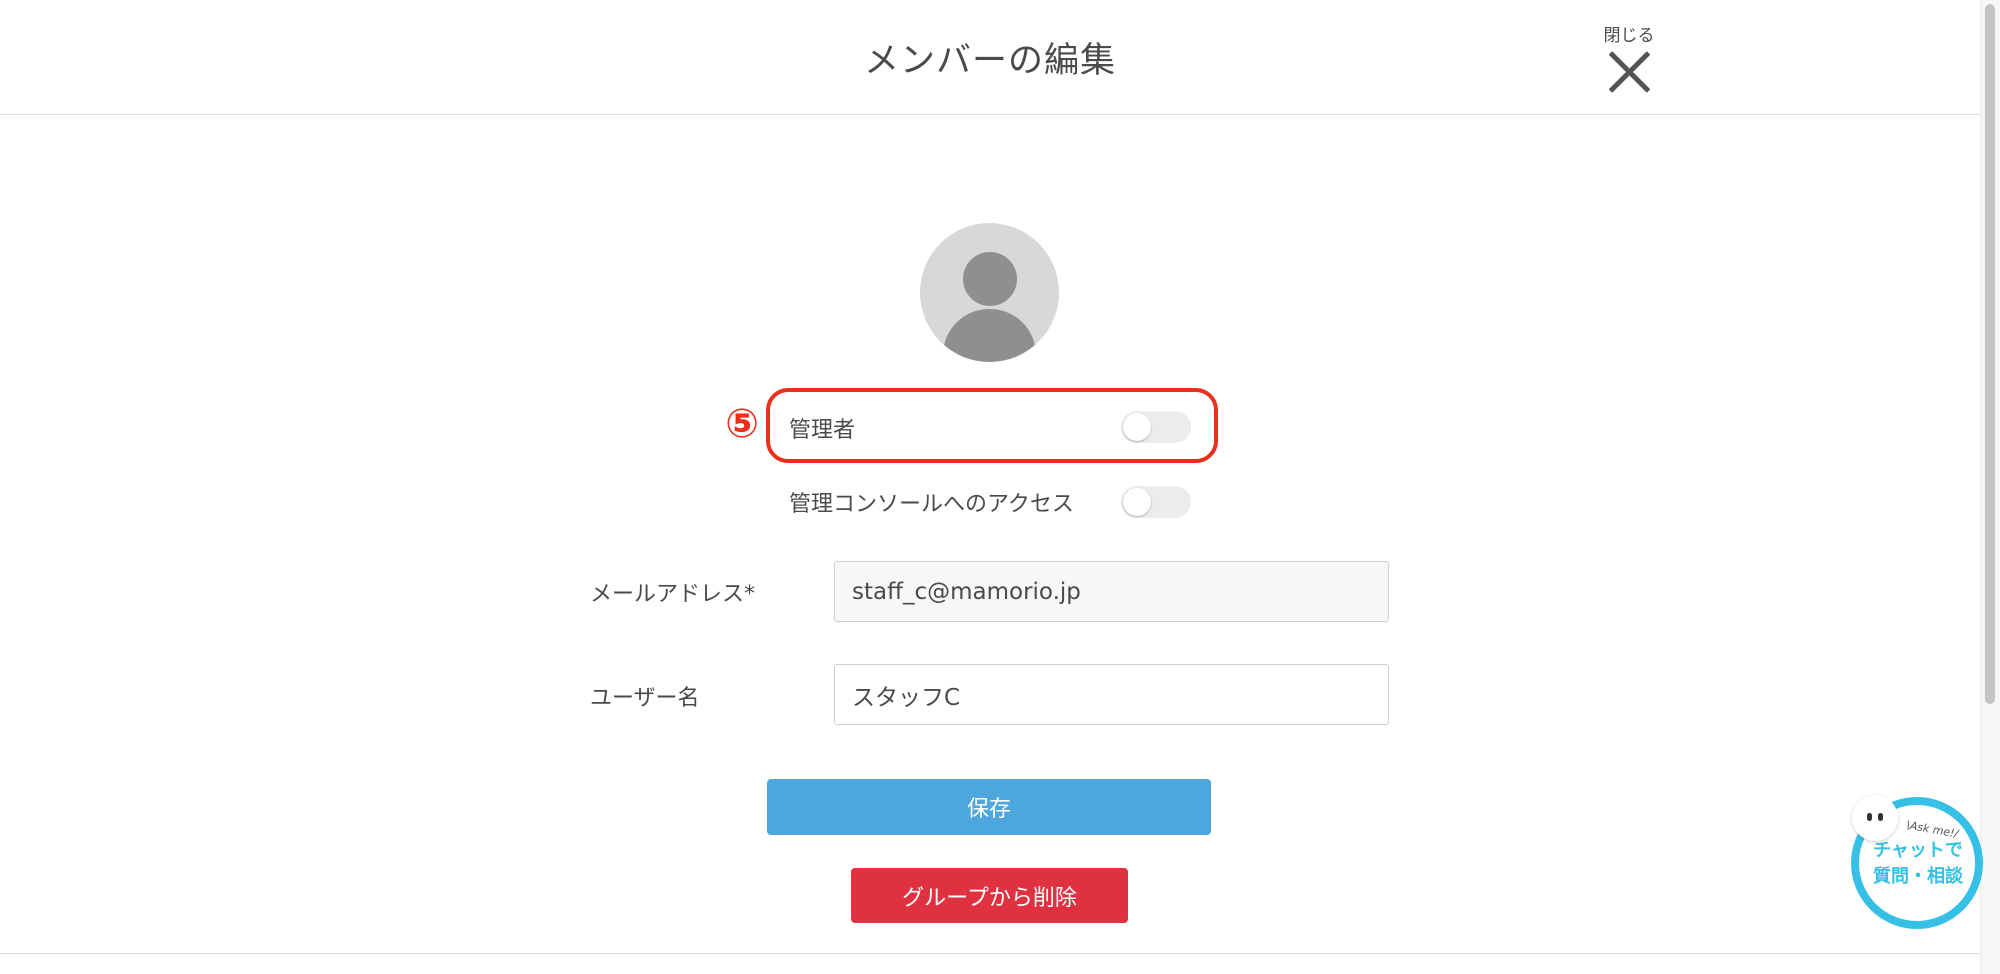 This screenshot has width=2000, height=974. I want to click on modal-header: メンバーの編集 閉じる, so click(990, 57).